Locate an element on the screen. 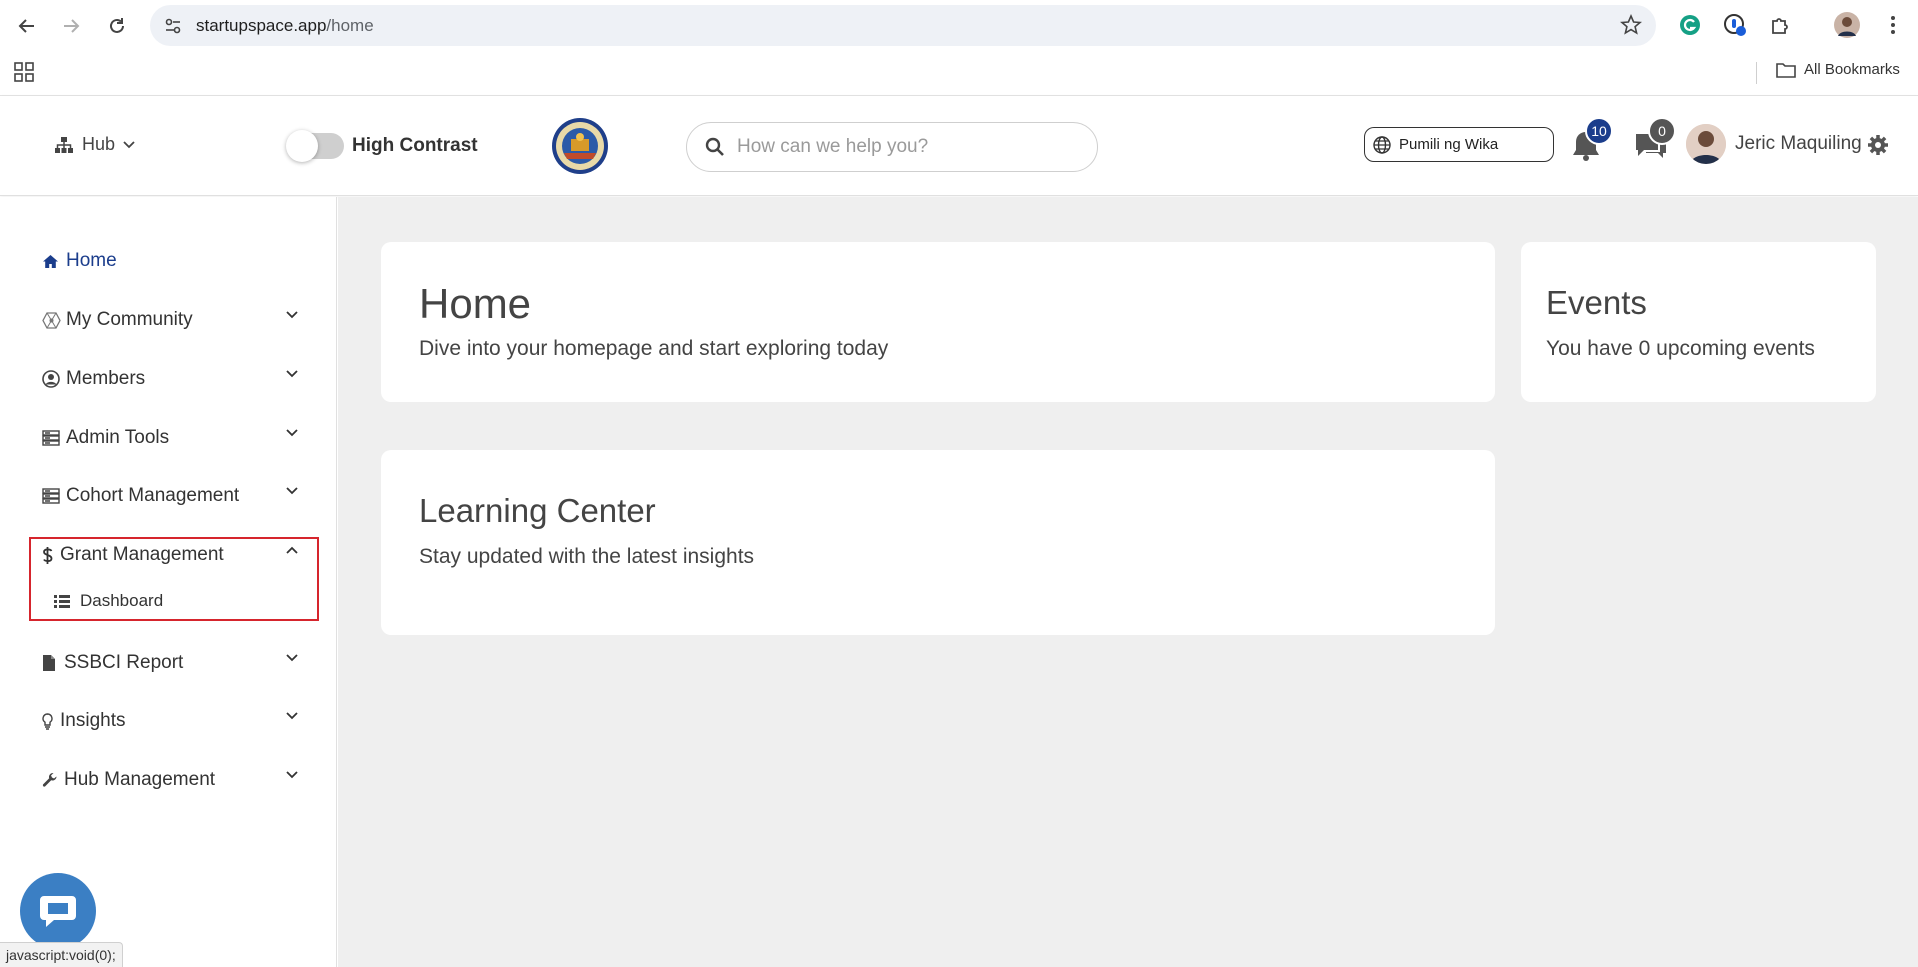  sidebar-item-ssbci-report: SSBCI Report is located at coordinates (172, 663).